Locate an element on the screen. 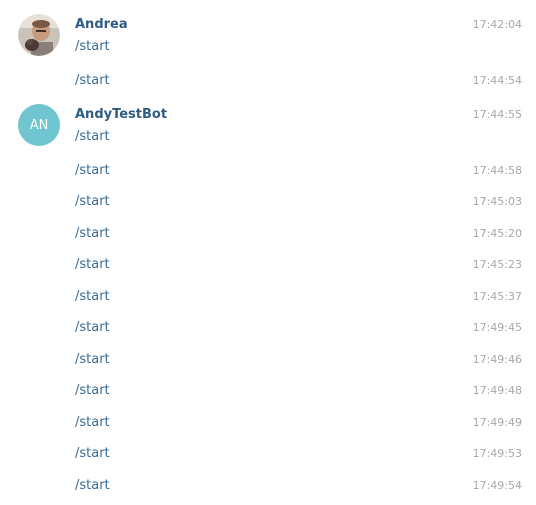  message-time: 17:44:54 is located at coordinates (497, 80).